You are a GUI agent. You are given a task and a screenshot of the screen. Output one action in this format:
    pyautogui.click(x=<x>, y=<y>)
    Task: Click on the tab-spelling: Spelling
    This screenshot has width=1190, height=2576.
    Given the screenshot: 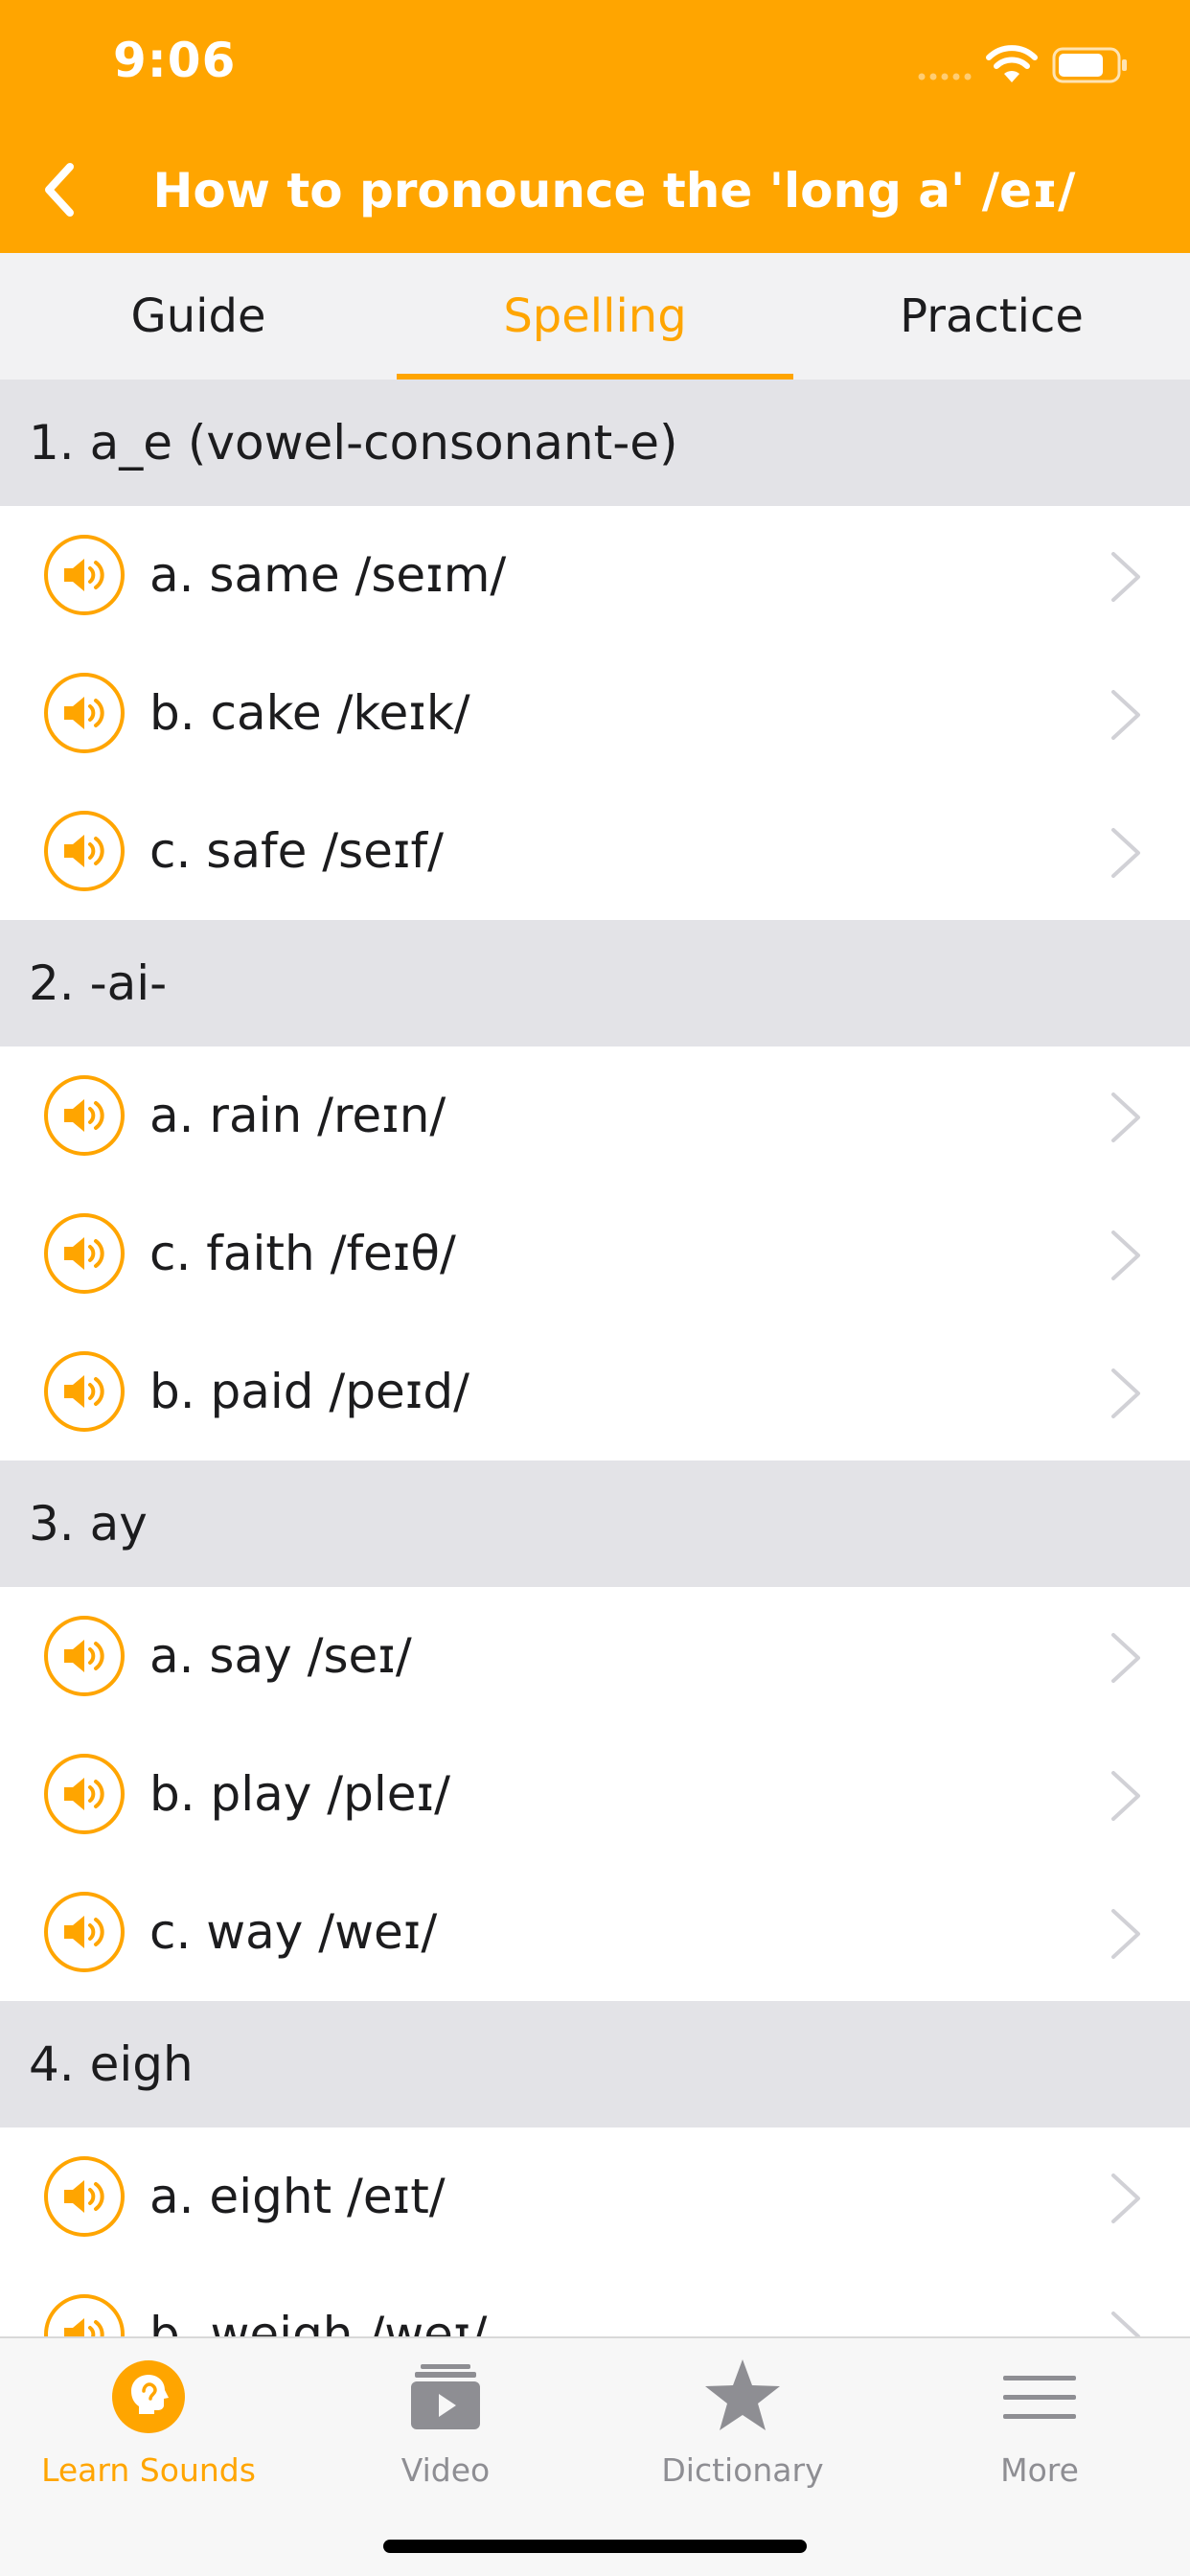 What is the action you would take?
    pyautogui.click(x=595, y=316)
    